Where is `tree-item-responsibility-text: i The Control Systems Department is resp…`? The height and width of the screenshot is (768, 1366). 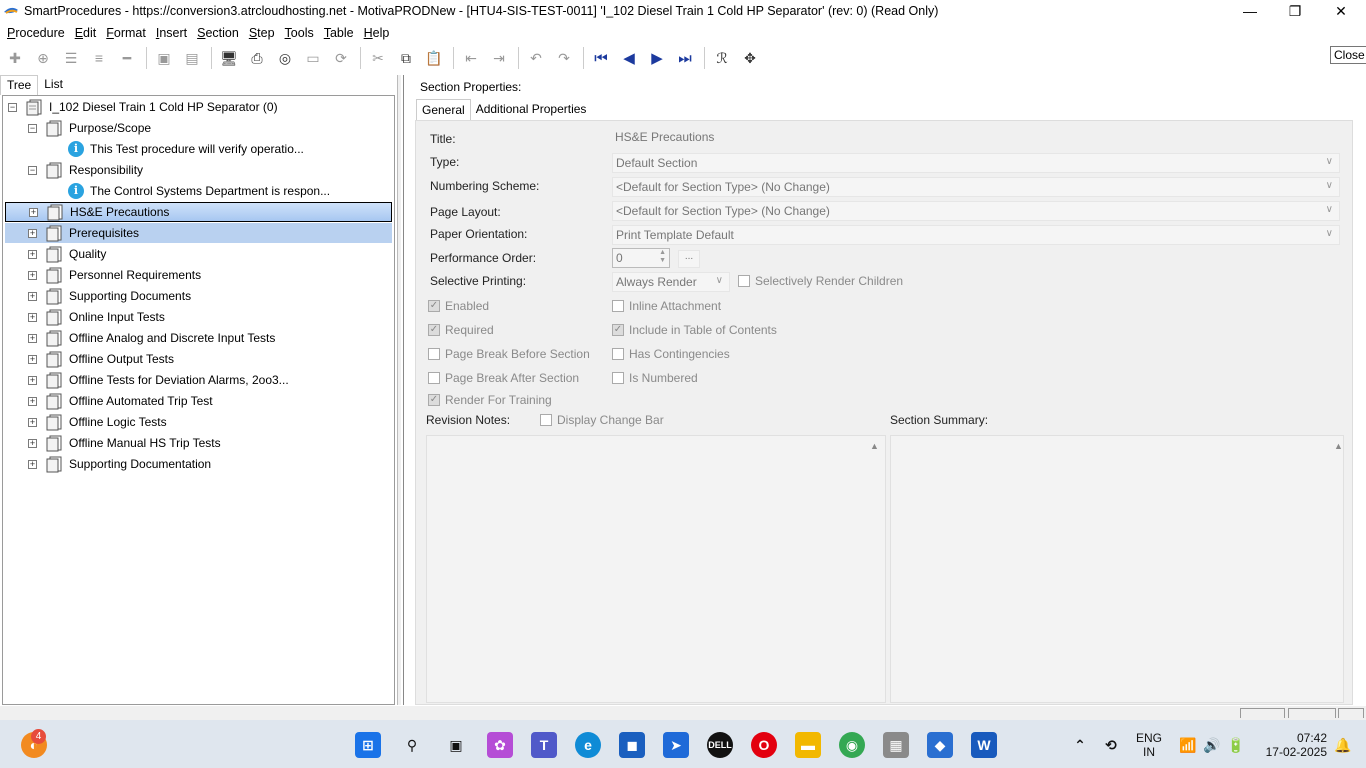 tree-item-responsibility-text: i The Control Systems Department is resp… is located at coordinates (199, 191).